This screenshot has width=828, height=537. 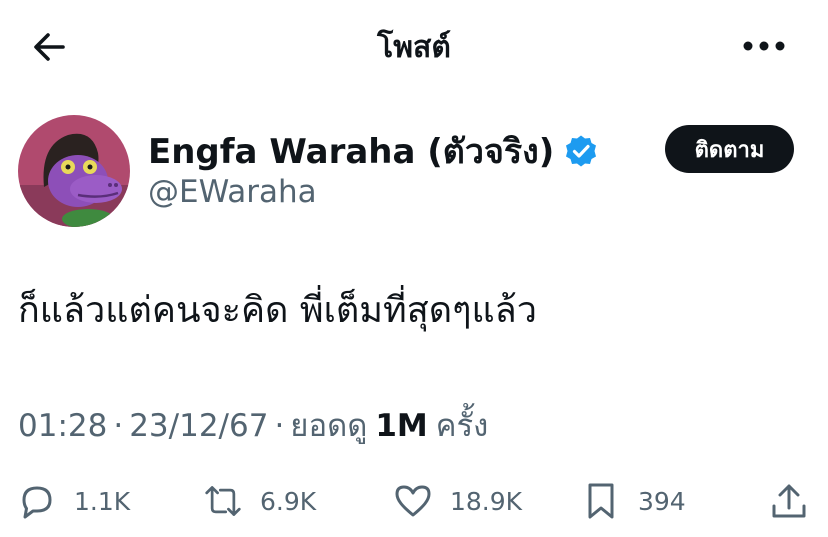 What do you see at coordinates (581, 151) in the screenshot?
I see `verified-badge-icon` at bounding box center [581, 151].